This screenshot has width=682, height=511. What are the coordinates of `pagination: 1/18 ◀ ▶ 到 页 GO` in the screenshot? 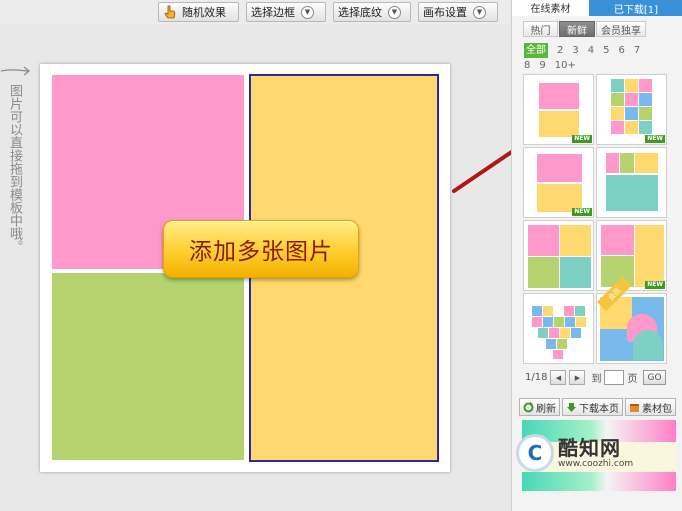 It's located at (595, 377).